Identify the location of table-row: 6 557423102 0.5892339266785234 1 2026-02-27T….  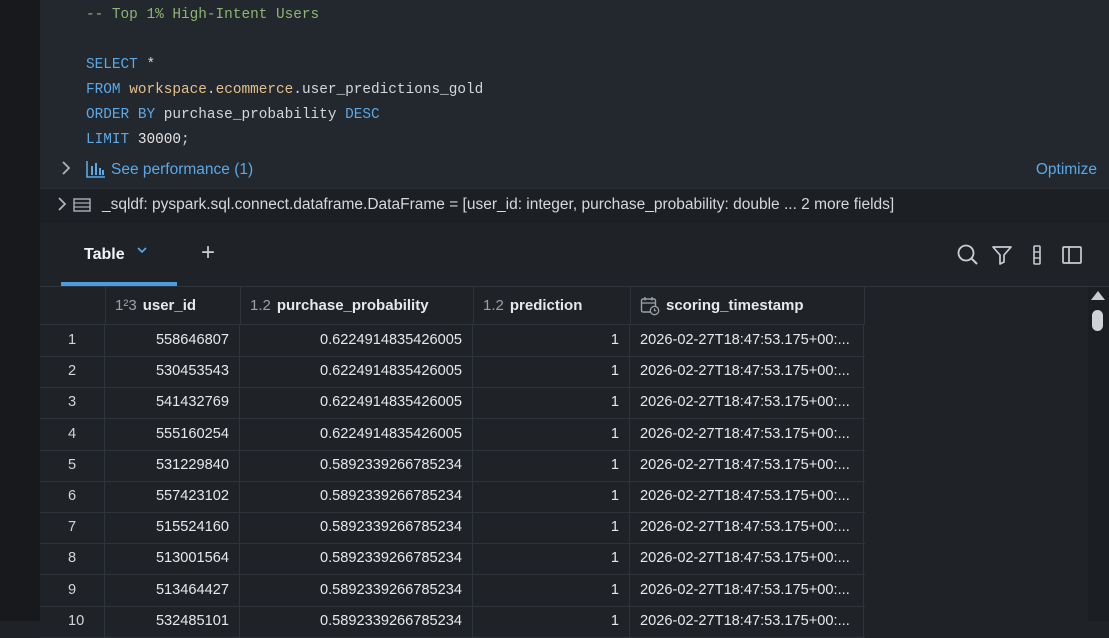
(452, 497).